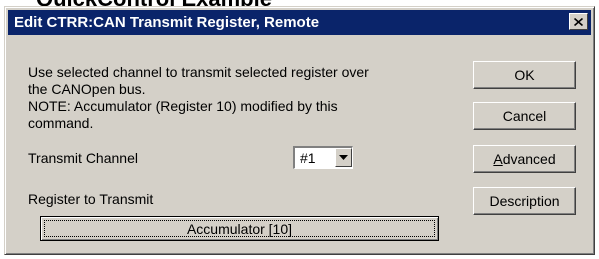  Describe the element at coordinates (91, 199) in the screenshot. I see `register-label: Register to Transmit` at that location.